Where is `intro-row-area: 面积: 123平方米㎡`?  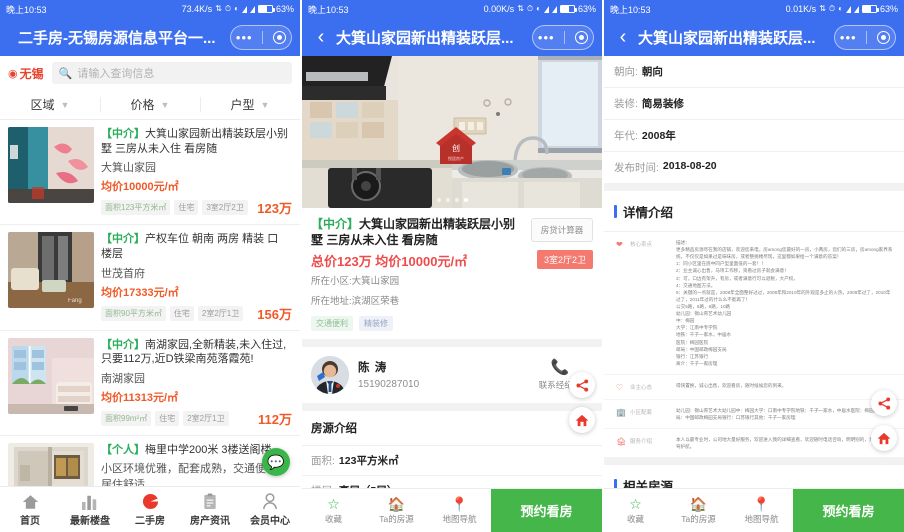 intro-row-area: 面积: 123平方米㎡ is located at coordinates (452, 461).